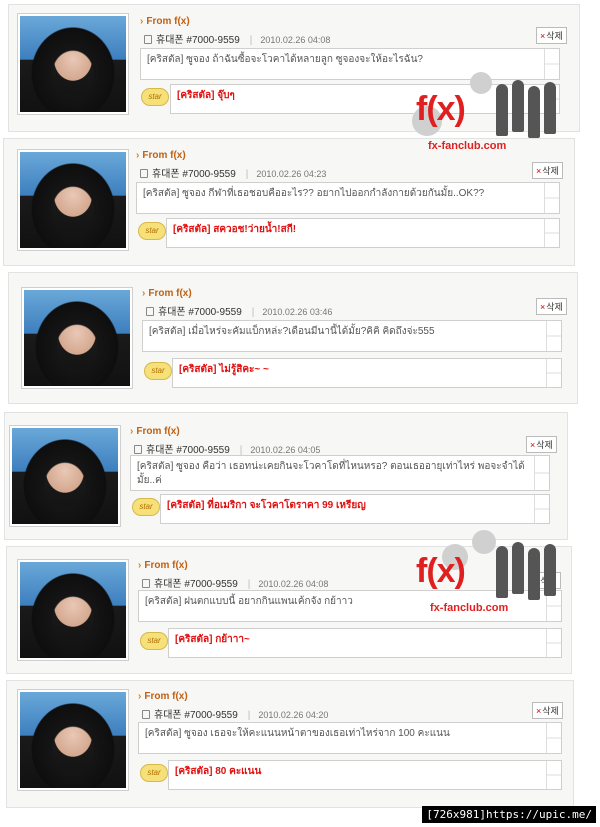  What do you see at coordinates (239, 310) in the screenshot?
I see `post-meta: 휴대폰 #7000-9559 | 2010.02.26 03:46` at bounding box center [239, 310].